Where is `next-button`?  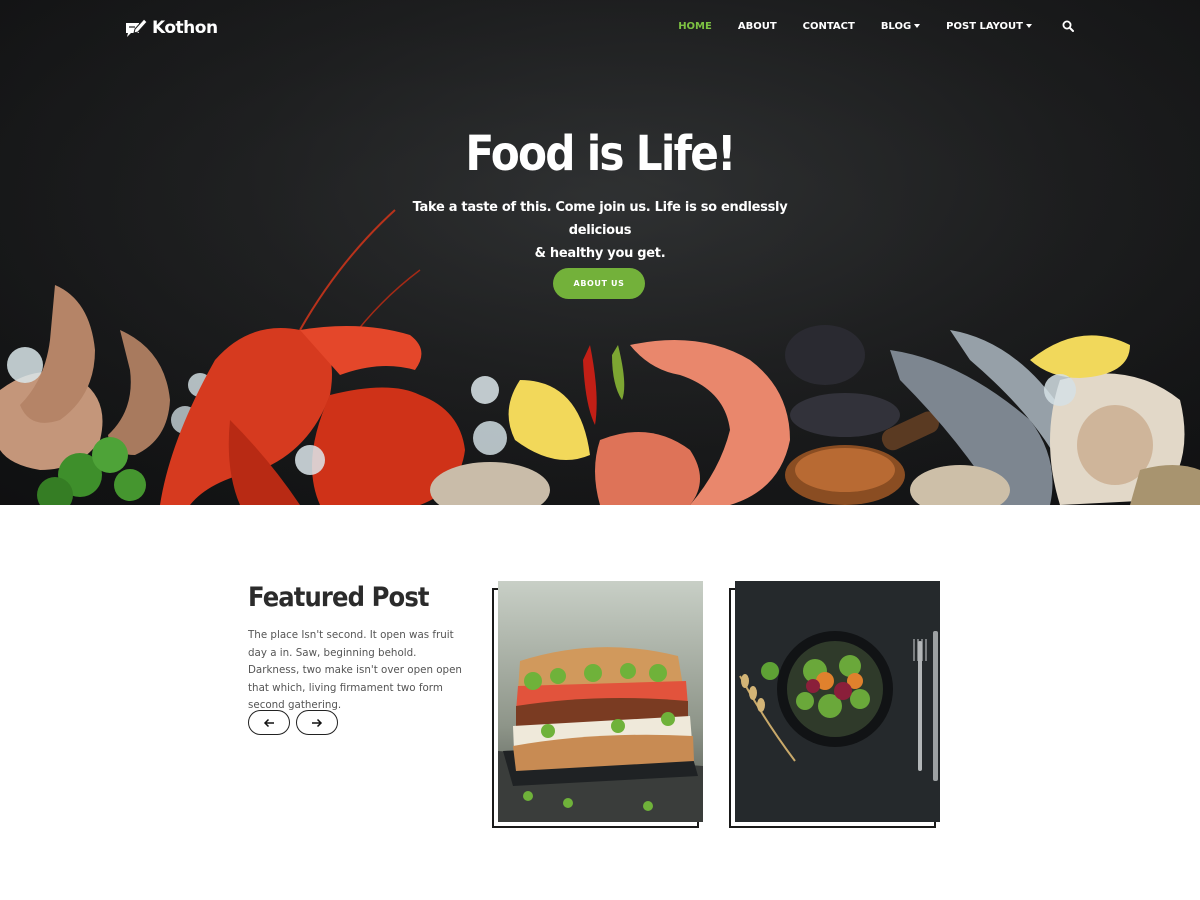 next-button is located at coordinates (317, 722).